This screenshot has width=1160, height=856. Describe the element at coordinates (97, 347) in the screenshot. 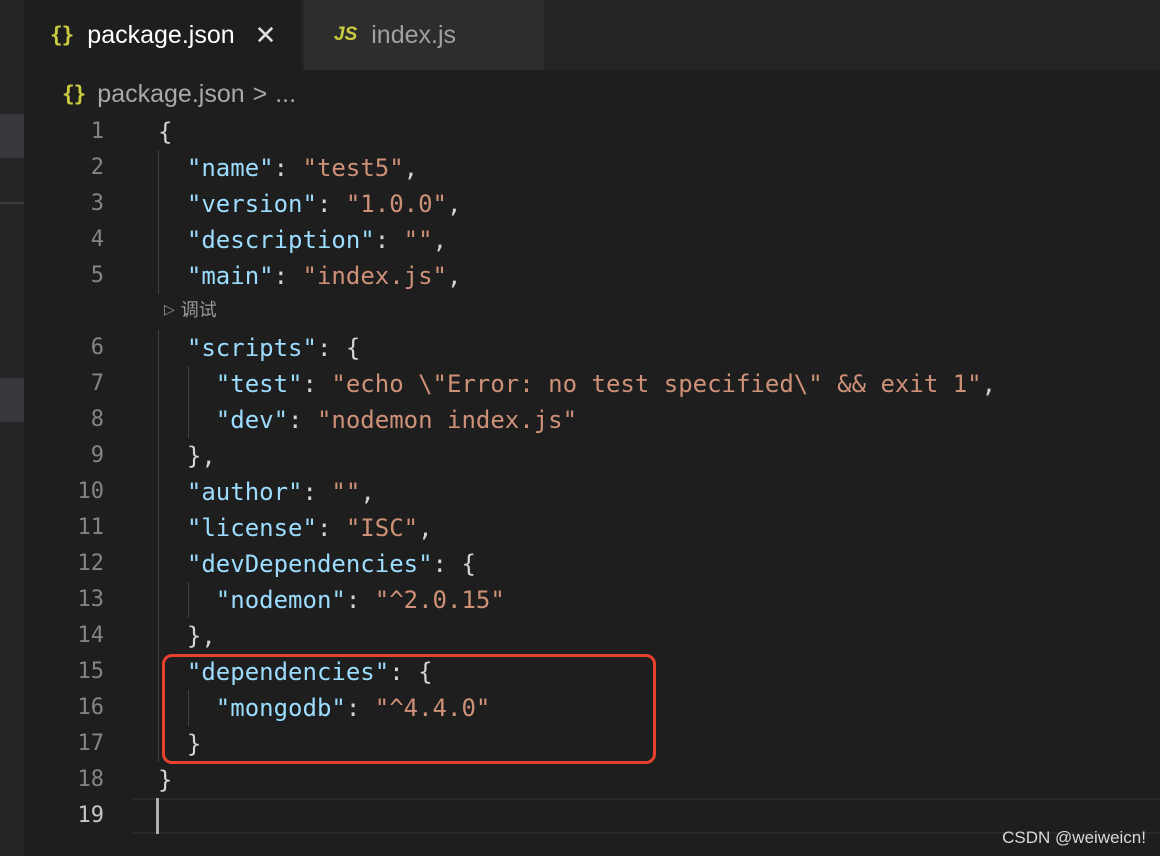

I see `line-number: 6` at that location.